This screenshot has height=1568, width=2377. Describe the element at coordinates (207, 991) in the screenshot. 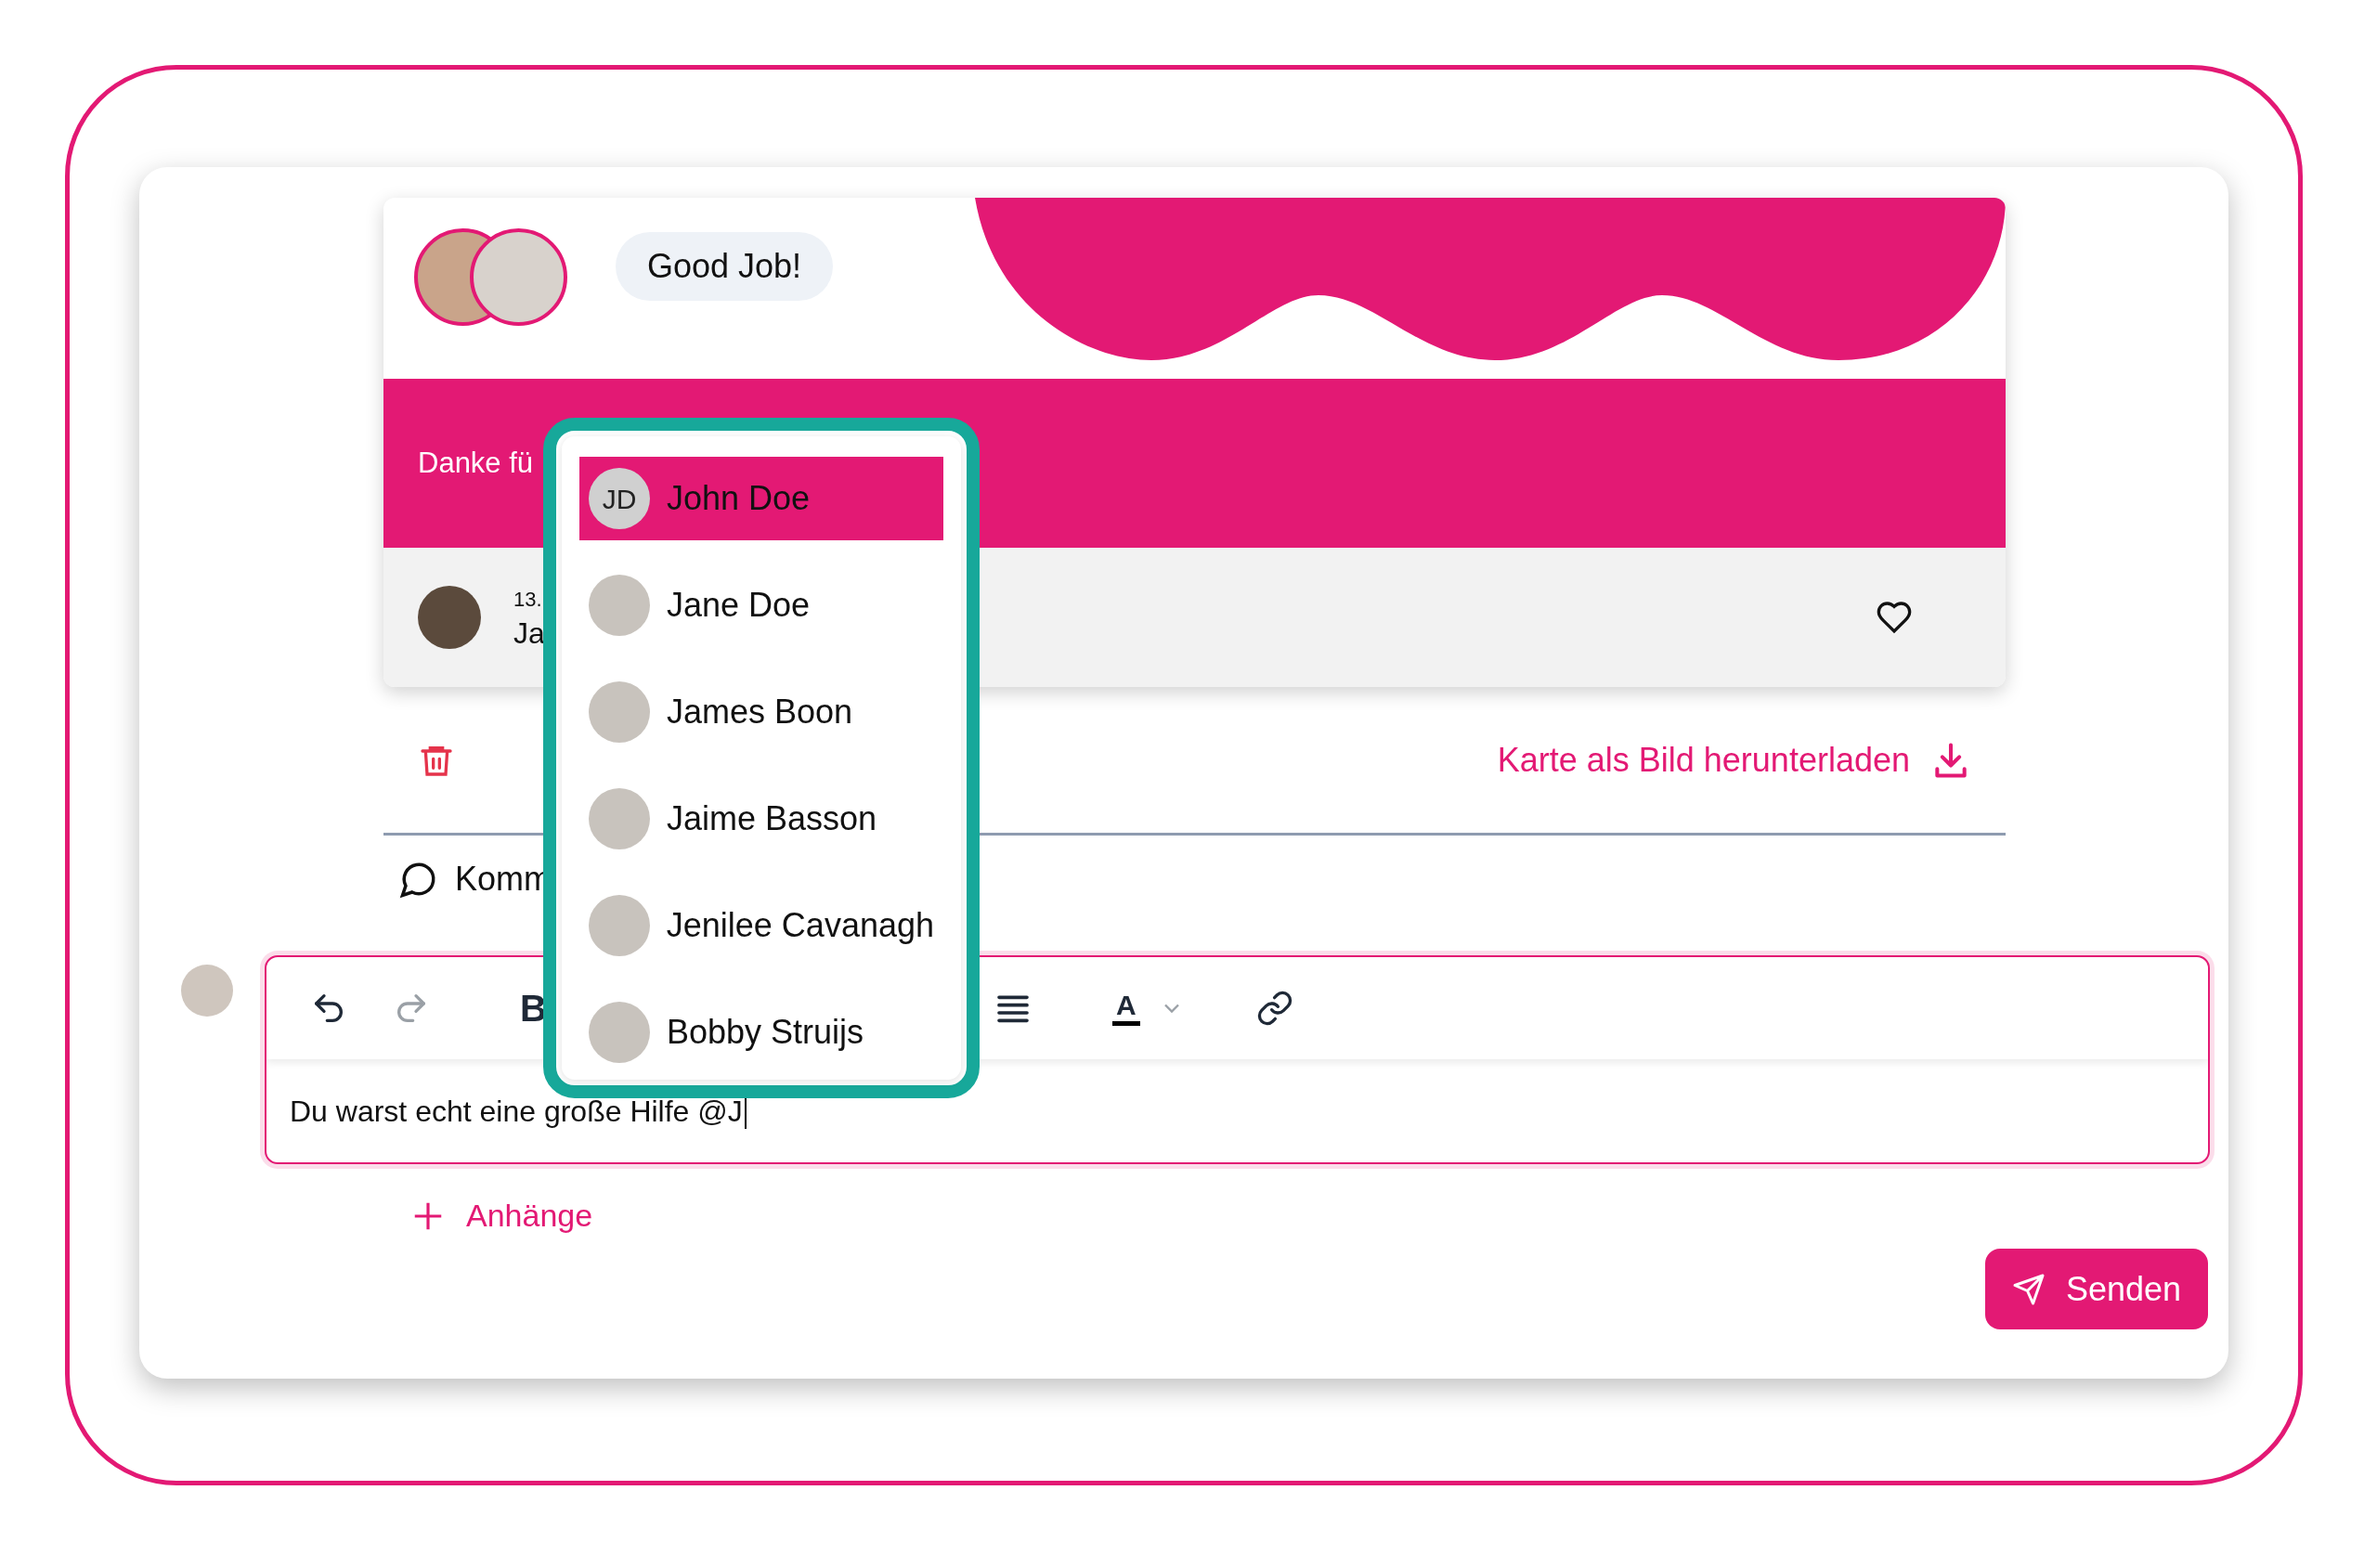

I see `avatar-placeholder` at that location.